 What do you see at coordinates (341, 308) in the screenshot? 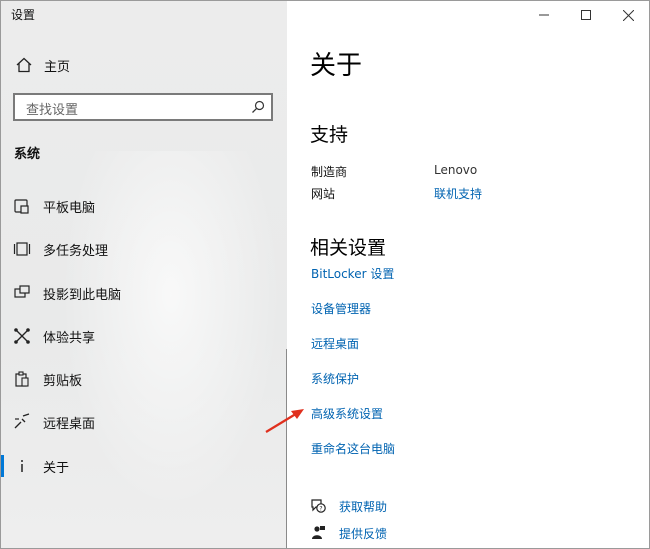
I see `device-manager-link: 设备管理器` at bounding box center [341, 308].